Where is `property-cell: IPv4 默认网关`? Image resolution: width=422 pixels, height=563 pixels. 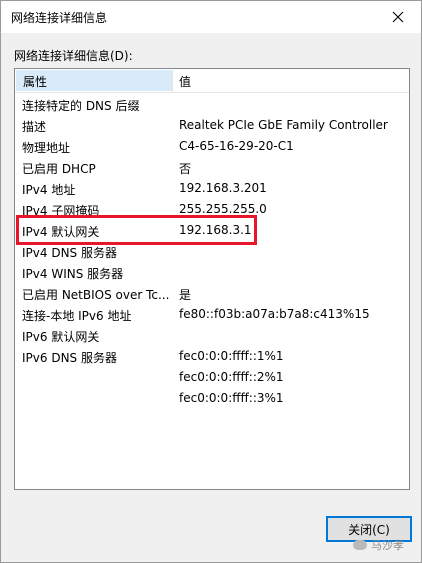 property-cell: IPv4 默认网关 is located at coordinates (61, 232).